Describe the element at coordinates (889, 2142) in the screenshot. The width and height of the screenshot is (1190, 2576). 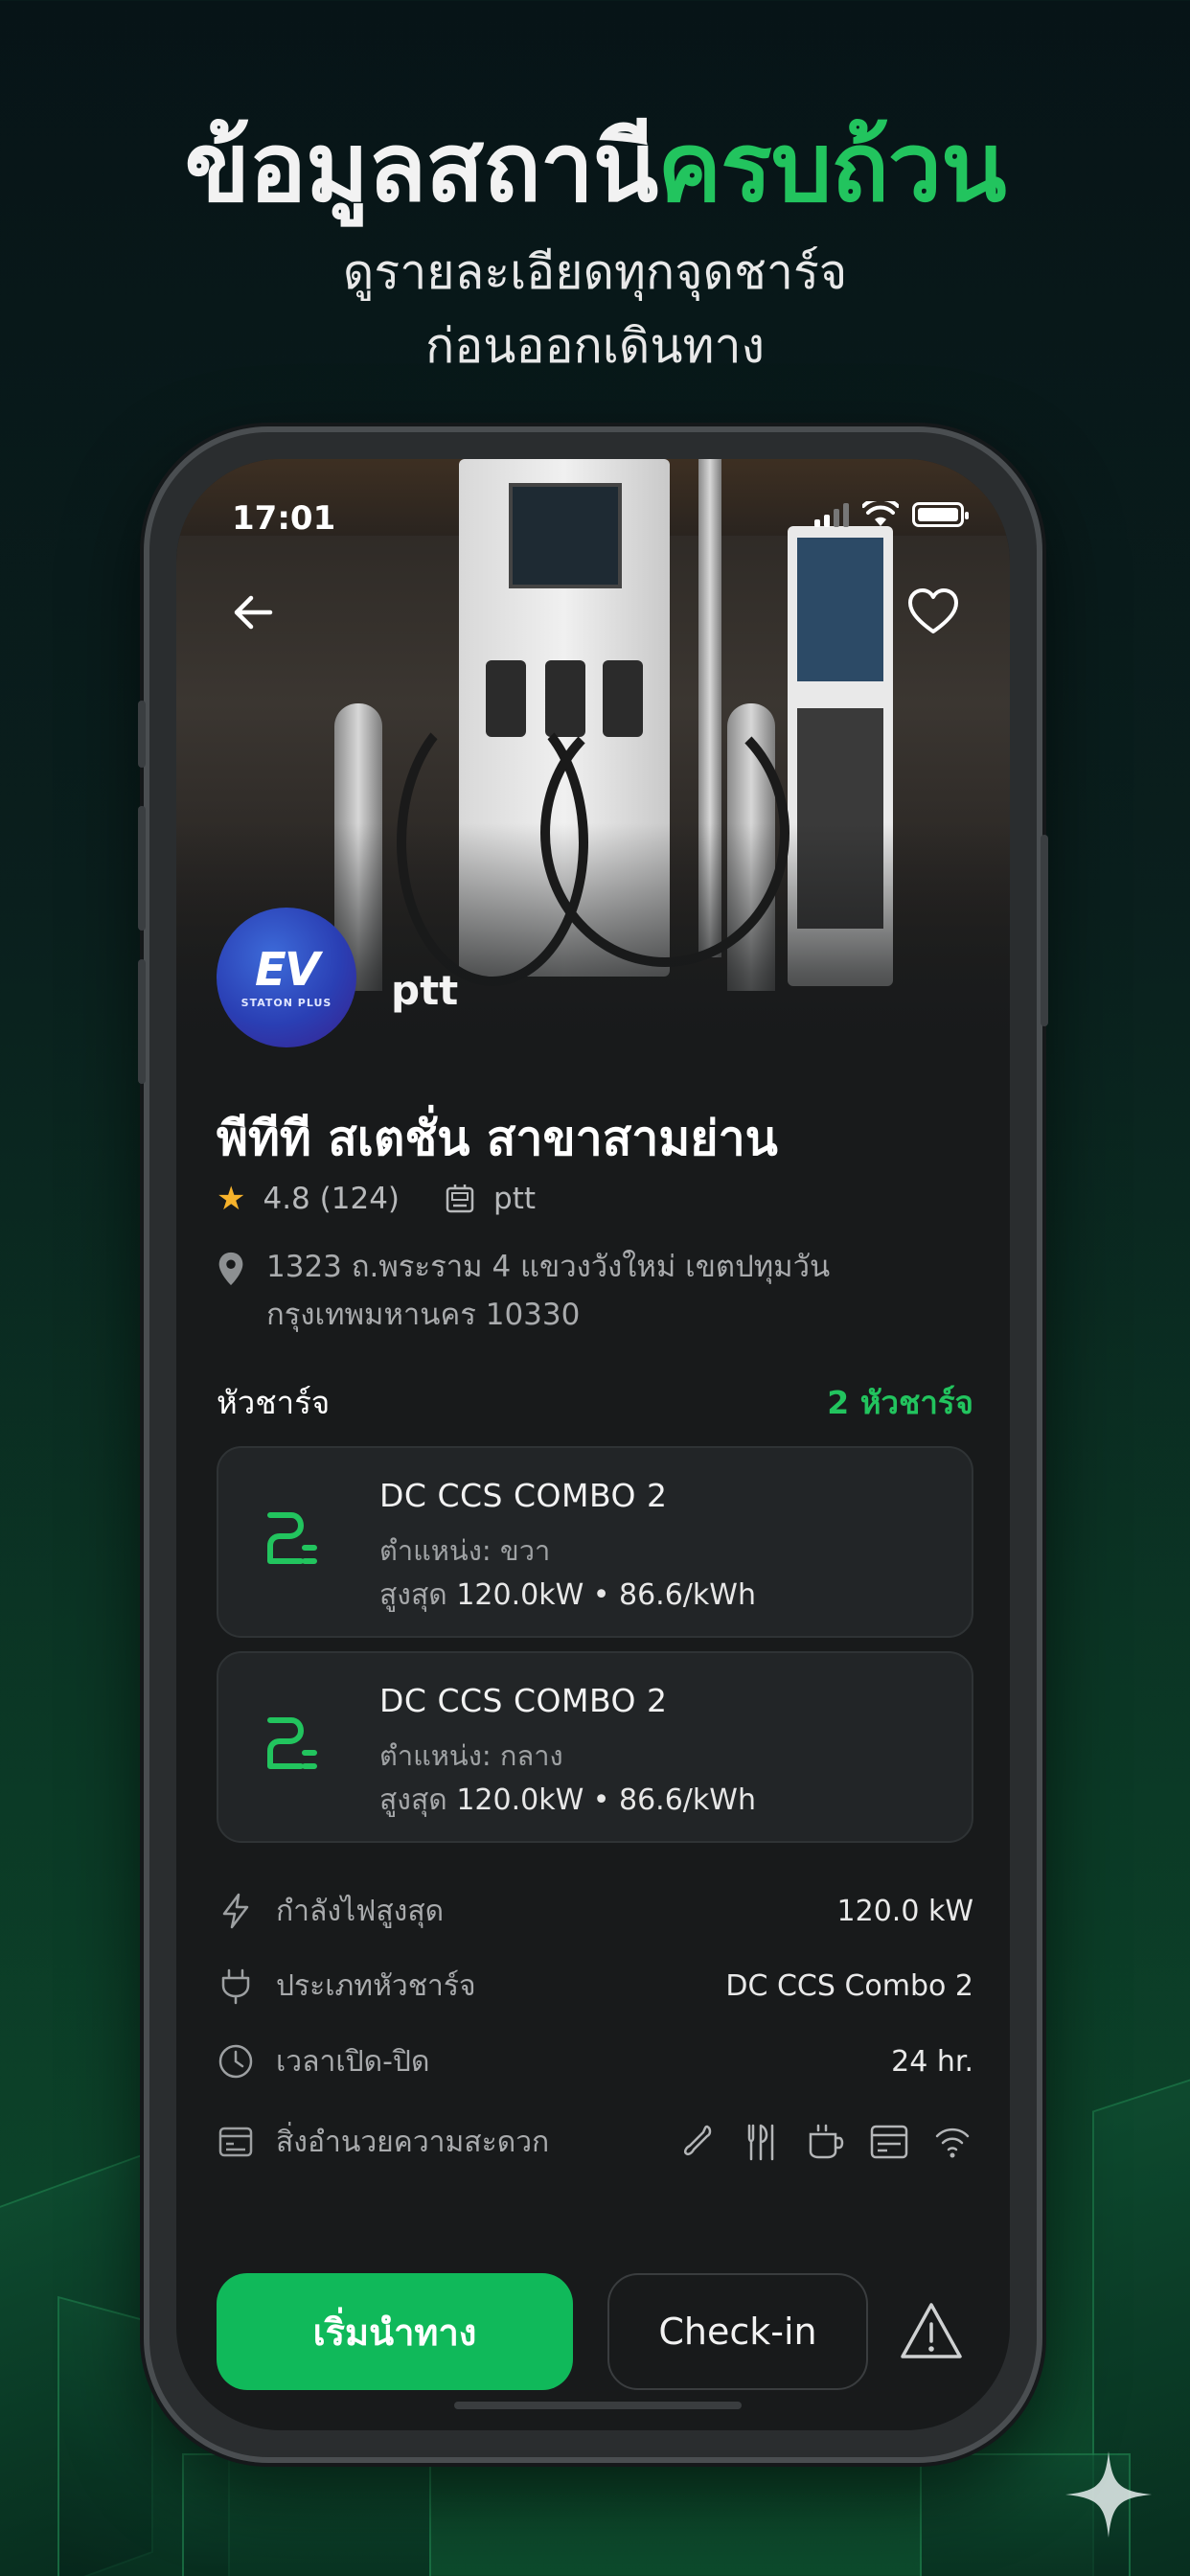
I see `atm-icon` at that location.